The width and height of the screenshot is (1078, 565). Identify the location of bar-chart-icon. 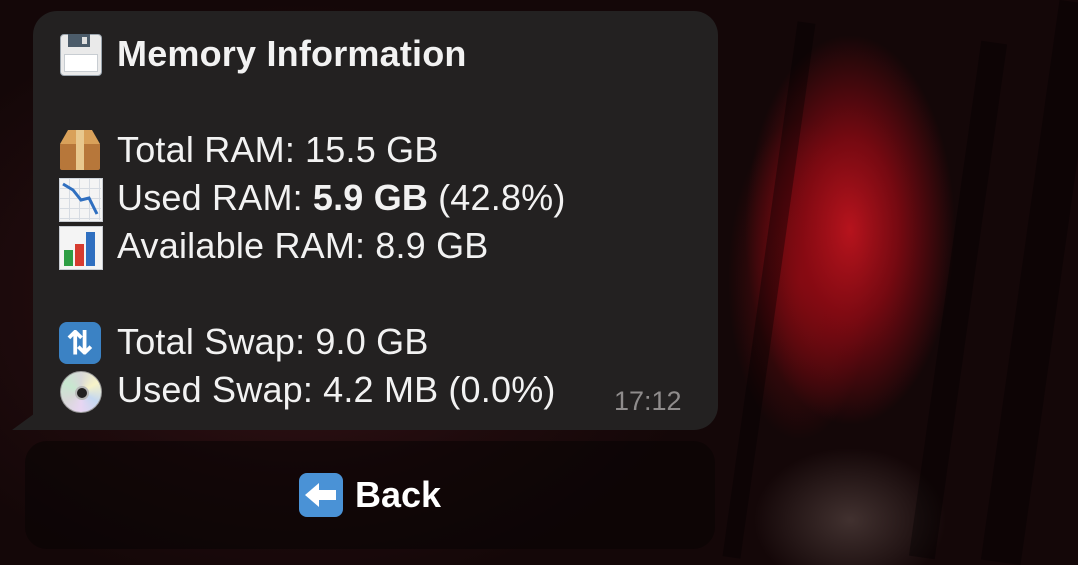
(80, 247).